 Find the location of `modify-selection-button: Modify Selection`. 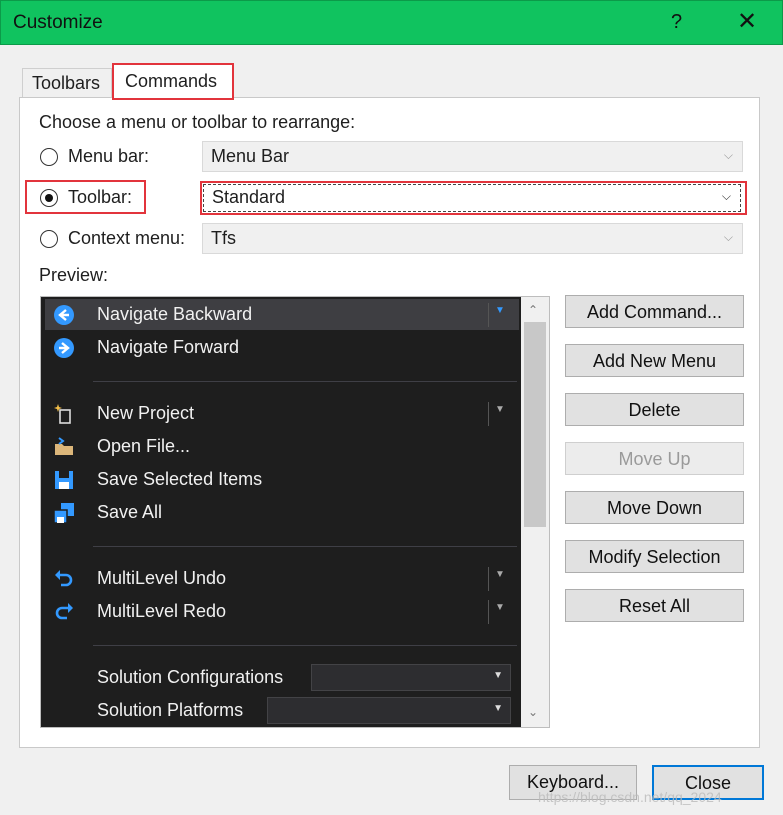

modify-selection-button: Modify Selection is located at coordinates (654, 556).